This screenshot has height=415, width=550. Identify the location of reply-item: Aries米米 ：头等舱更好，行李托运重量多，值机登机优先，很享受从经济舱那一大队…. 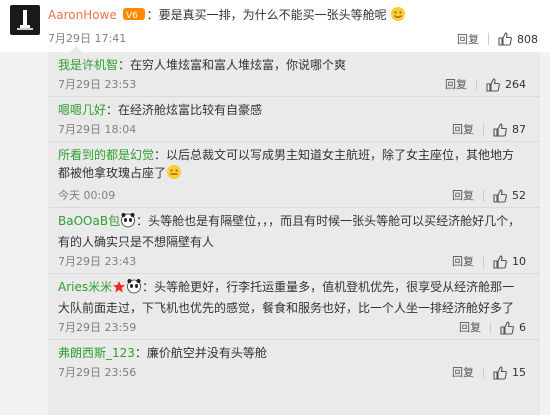
(294, 307).